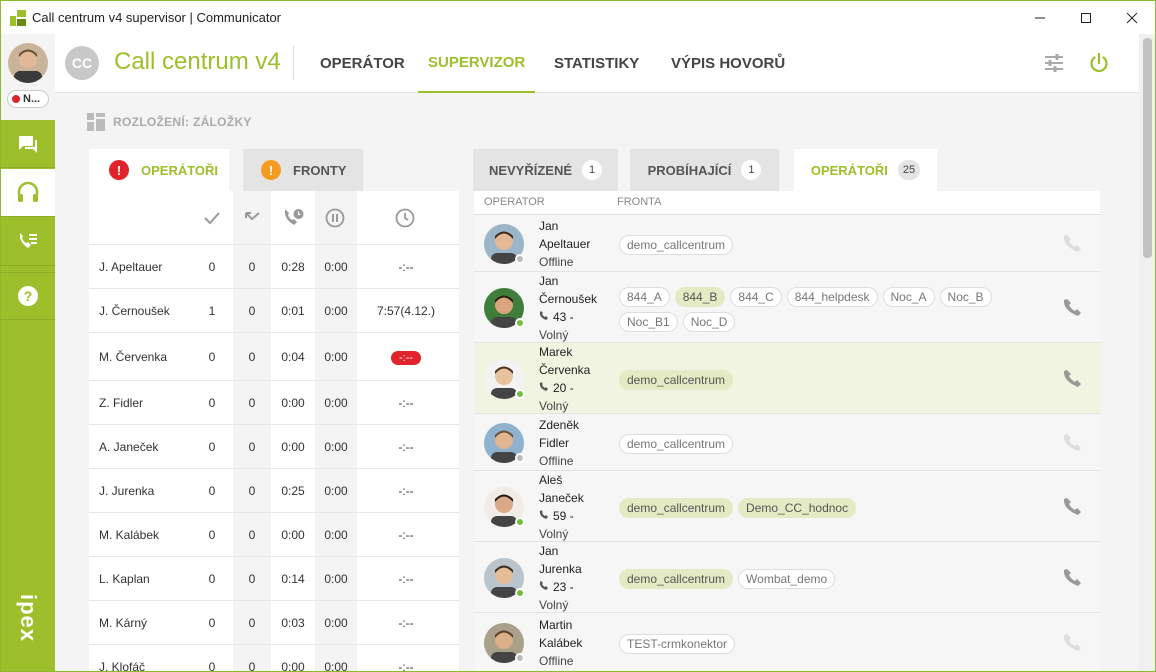  What do you see at coordinates (1054, 63) in the screenshot?
I see `settings-button` at bounding box center [1054, 63].